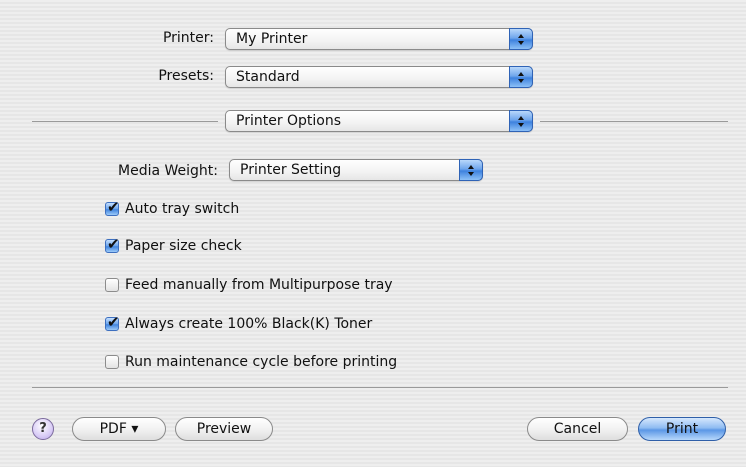 This screenshot has width=746, height=467. What do you see at coordinates (249, 324) in the screenshot?
I see `option-label: Always create 100% Black(K) Toner` at bounding box center [249, 324].